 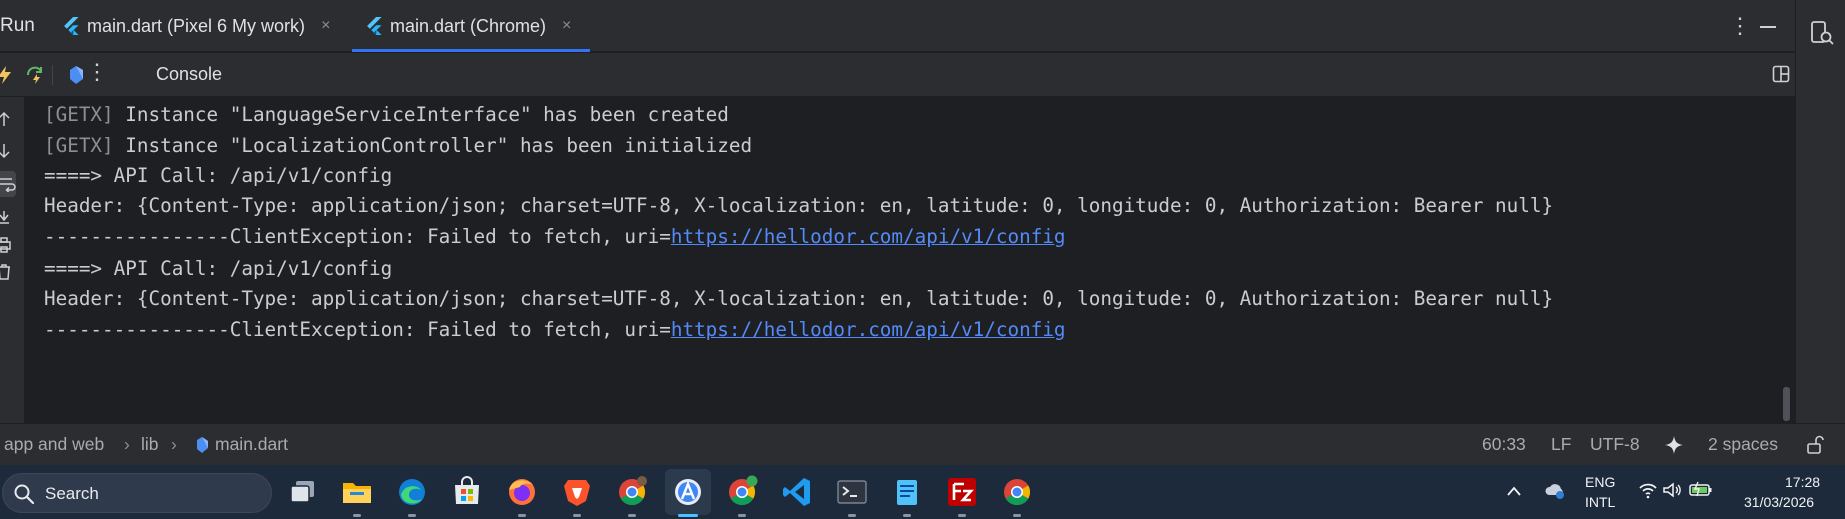 What do you see at coordinates (1514, 491) in the screenshot?
I see `show-hidden-icons-chevron-icon` at bounding box center [1514, 491].